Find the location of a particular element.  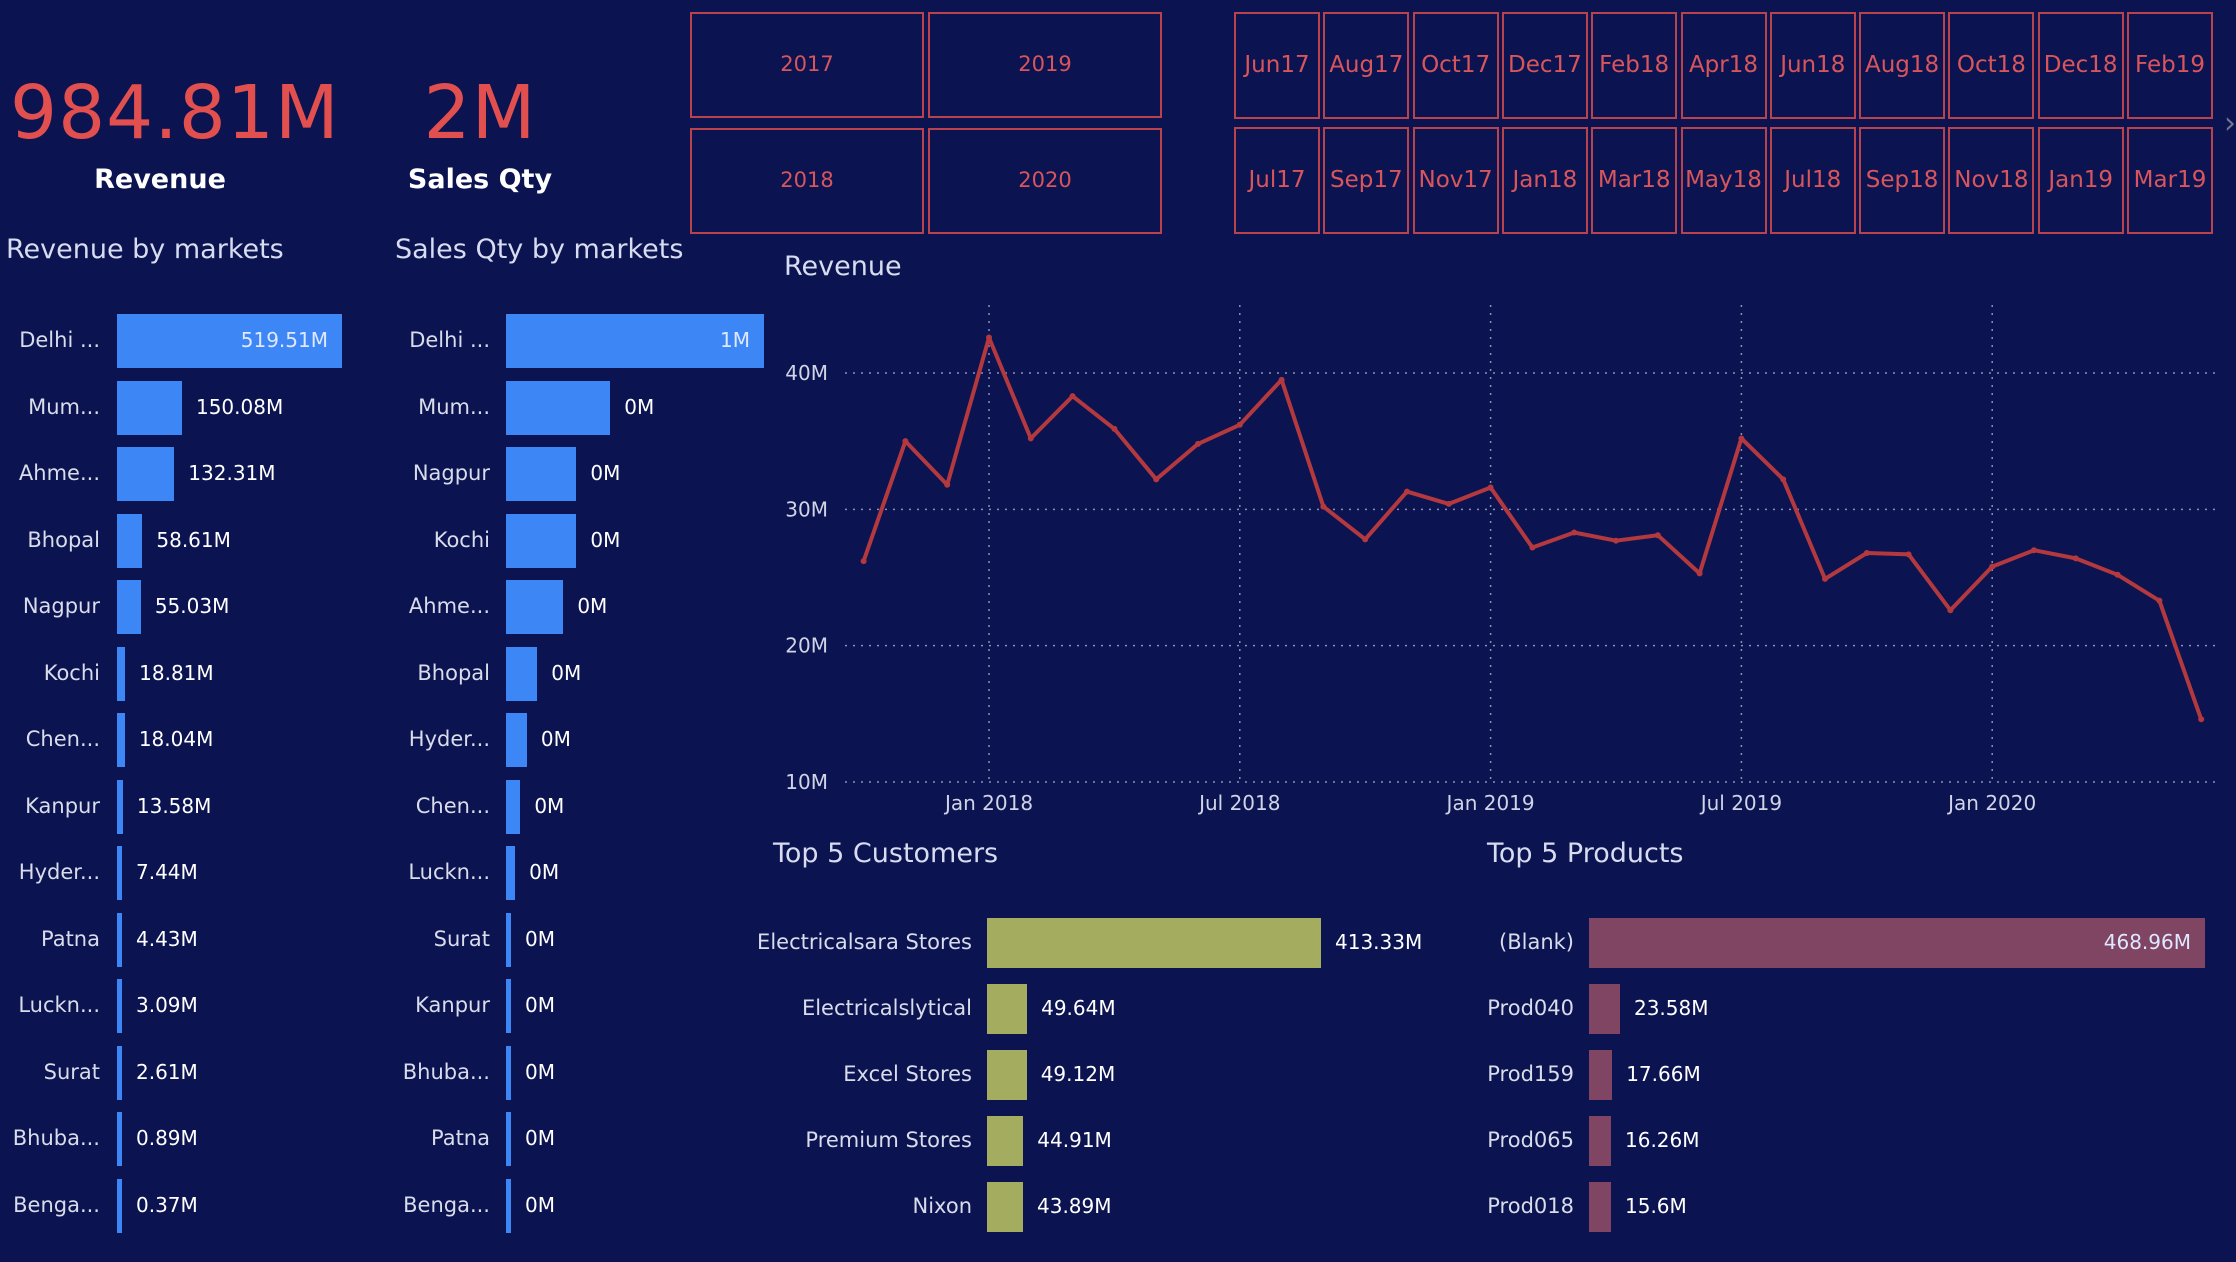

bar-category-label: Bhopal is located at coordinates (63, 539).